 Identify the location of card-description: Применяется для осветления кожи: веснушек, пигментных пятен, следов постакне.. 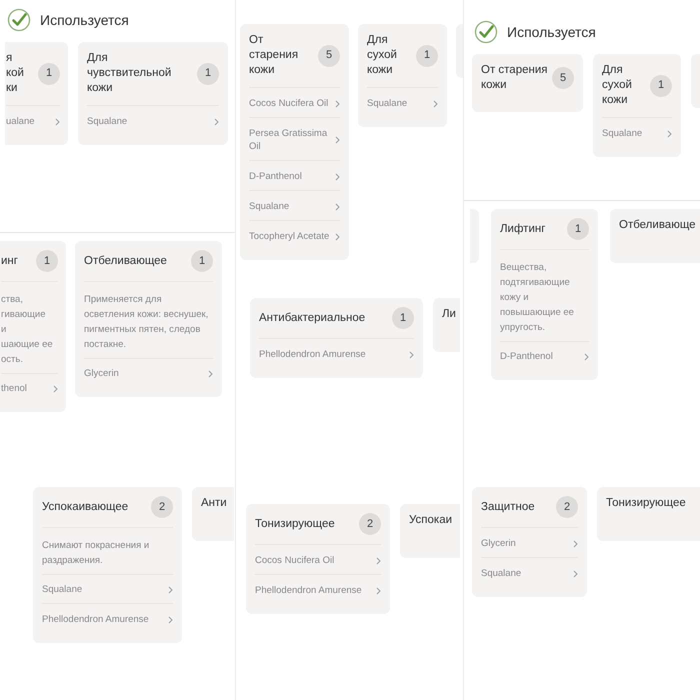
(148, 319).